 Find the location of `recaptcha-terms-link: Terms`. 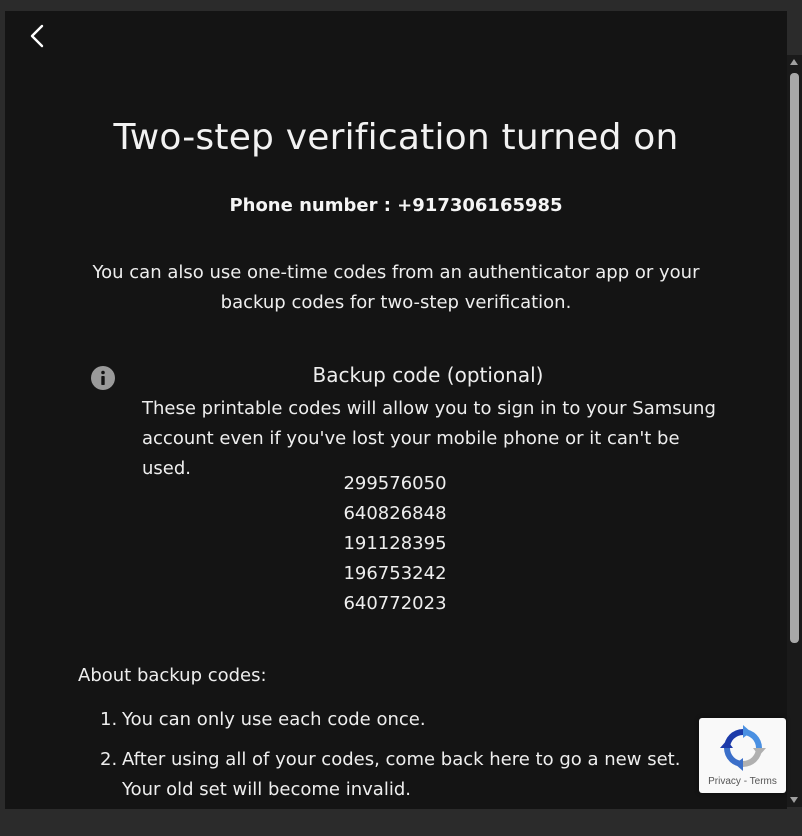

recaptcha-terms-link: Terms is located at coordinates (763, 781).